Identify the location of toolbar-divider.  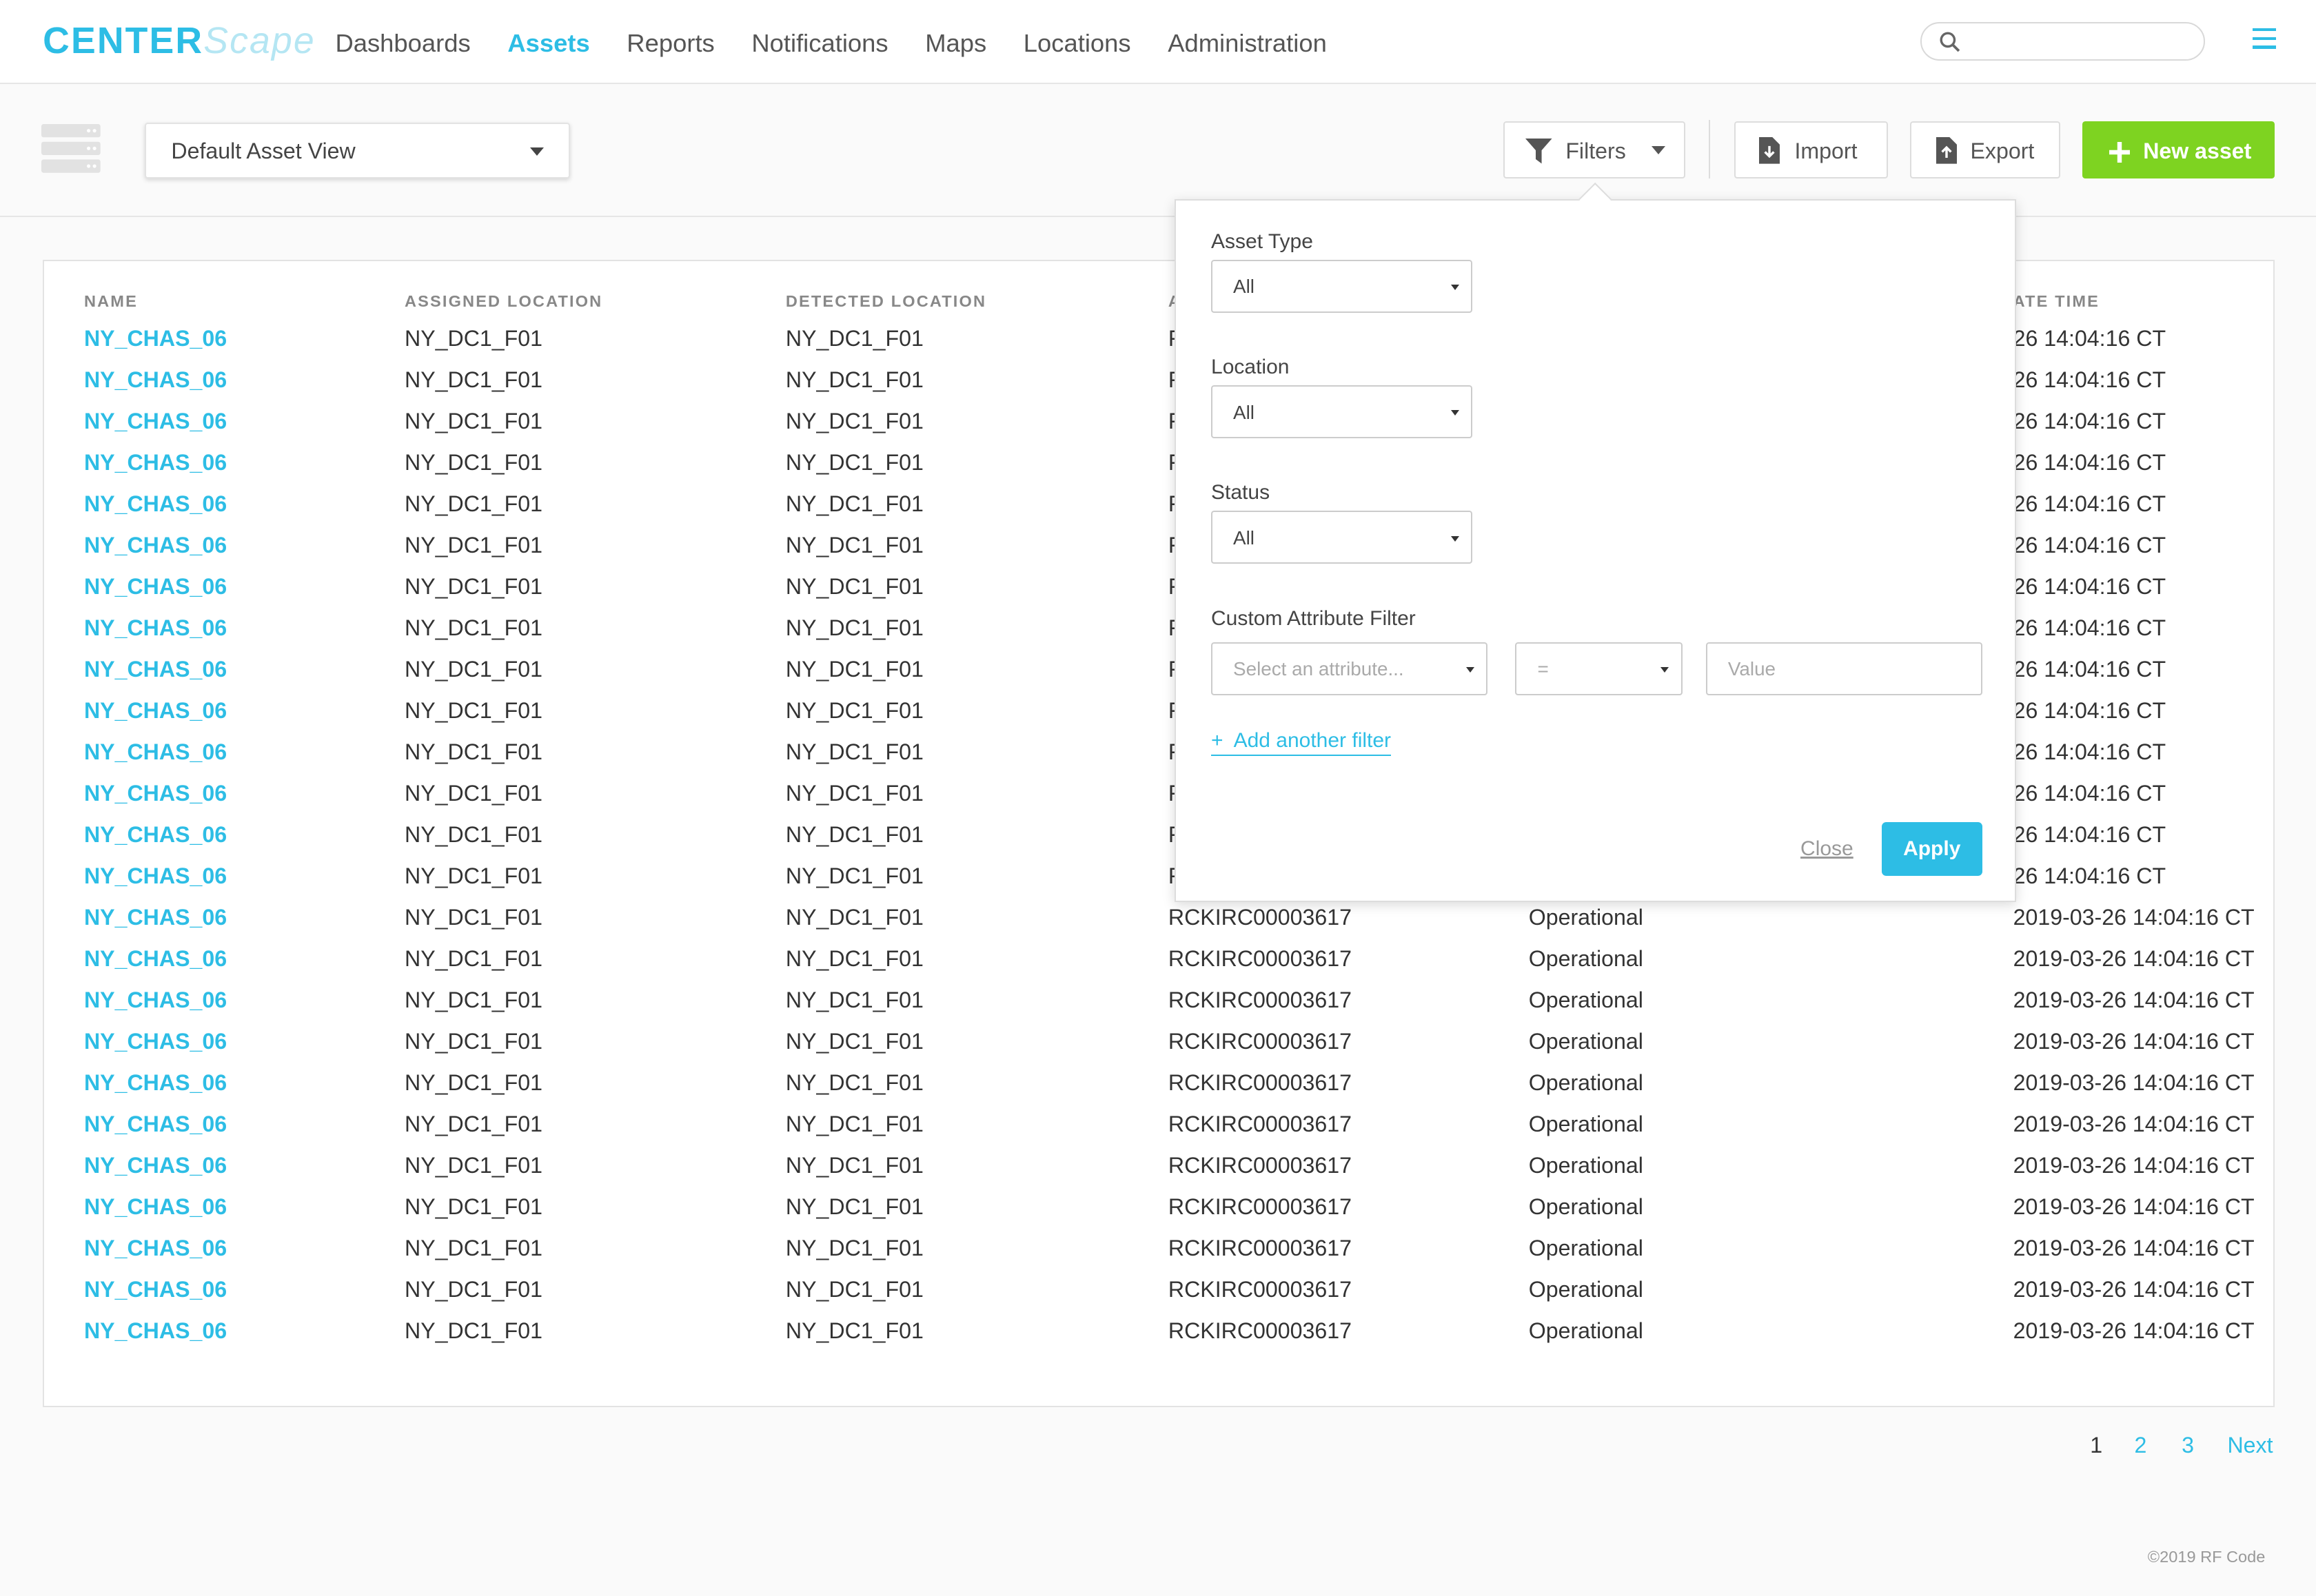
(1710, 149).